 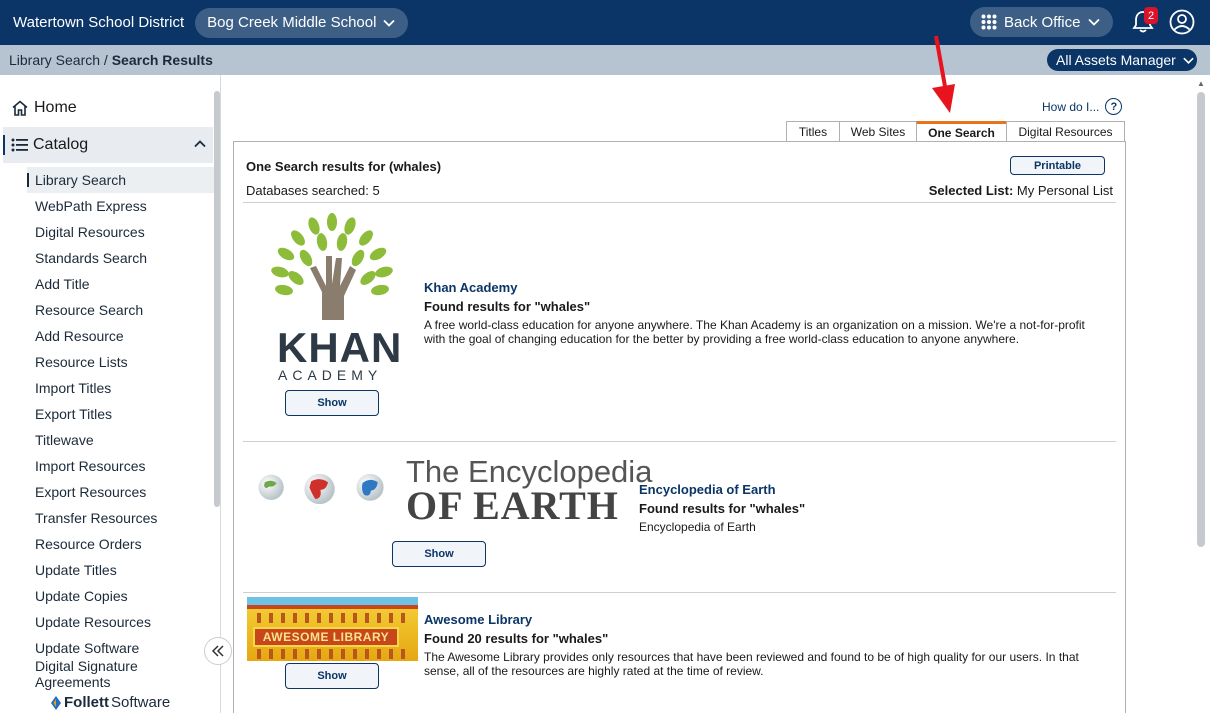 I want to click on databases-searched: Databases searched: 5, so click(x=313, y=190).